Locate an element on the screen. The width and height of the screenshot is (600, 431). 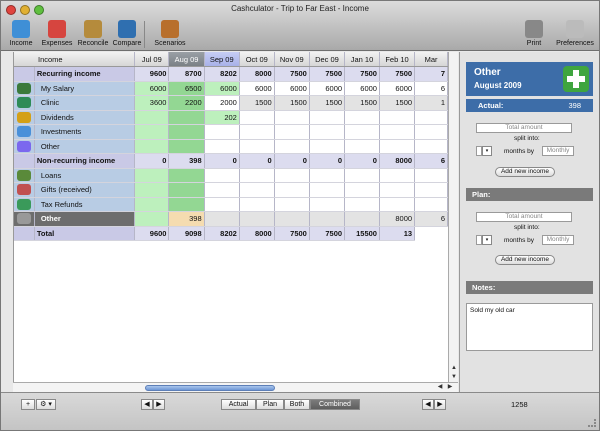
view-actual-button: Actual is located at coordinates (238, 404).